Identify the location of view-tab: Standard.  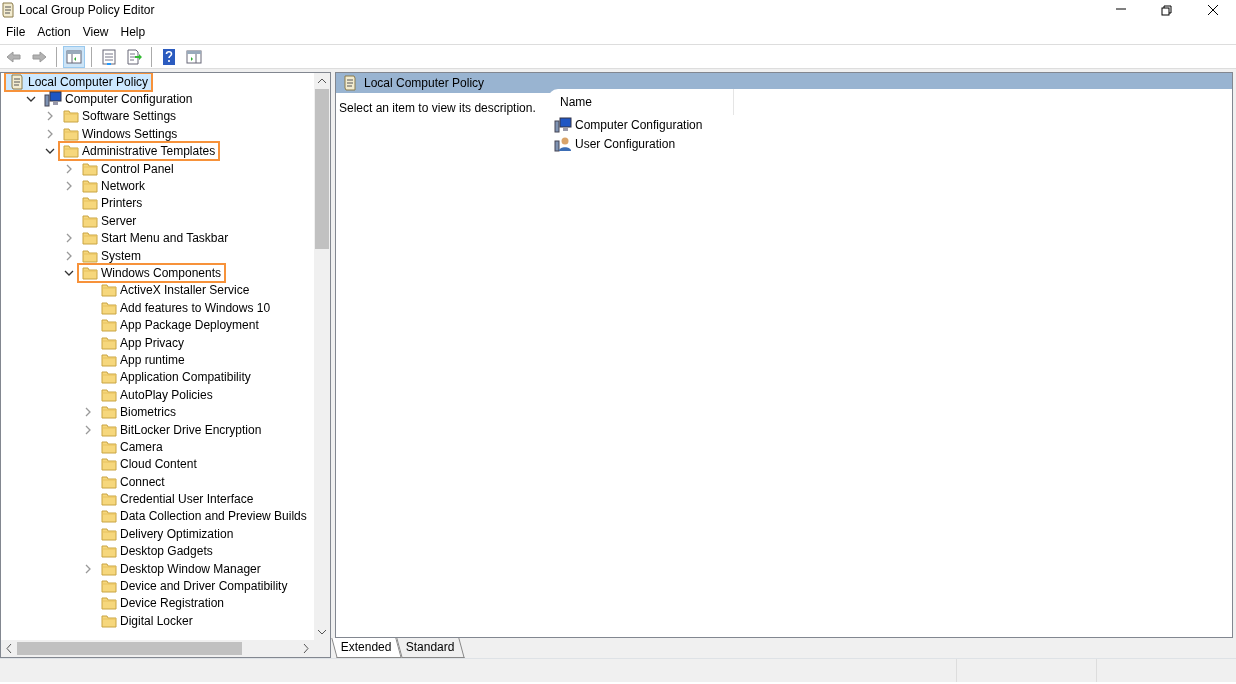
(430, 648).